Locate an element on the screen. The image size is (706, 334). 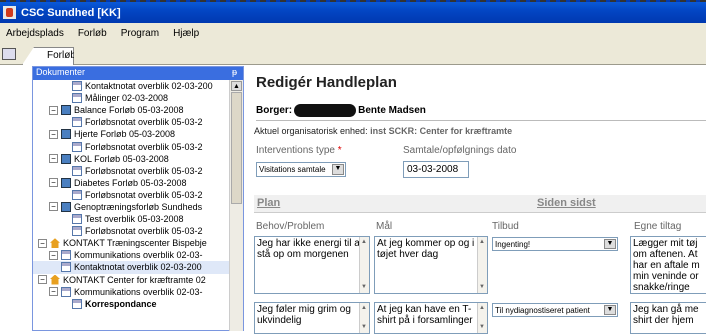
tree-item-label: Balance Forløb 05-03-2008 is located at coordinates (129, 110).